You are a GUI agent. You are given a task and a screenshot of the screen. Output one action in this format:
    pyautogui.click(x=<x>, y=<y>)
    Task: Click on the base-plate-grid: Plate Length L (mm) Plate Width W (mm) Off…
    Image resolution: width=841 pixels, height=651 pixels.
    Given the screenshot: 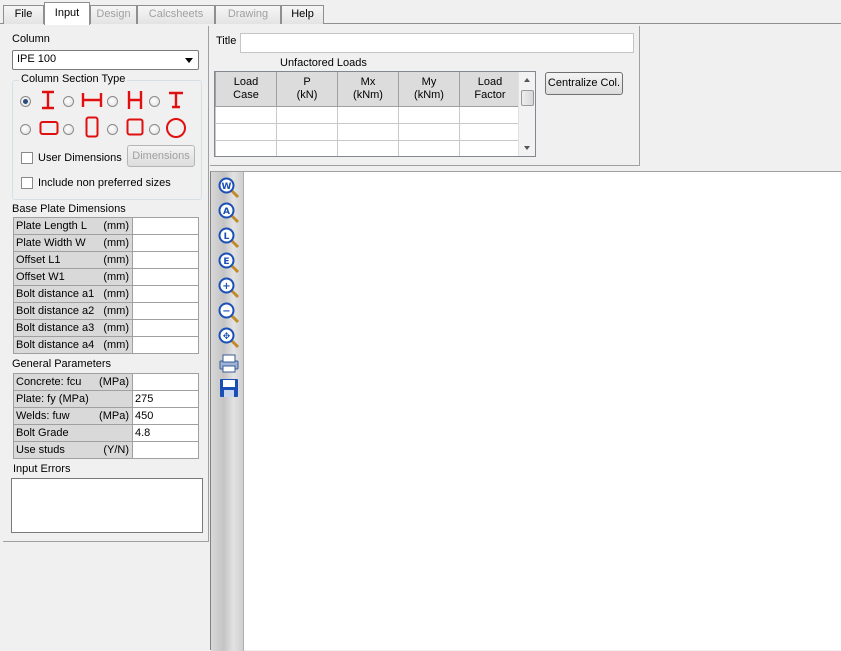 What is the action you would take?
    pyautogui.click(x=106, y=285)
    